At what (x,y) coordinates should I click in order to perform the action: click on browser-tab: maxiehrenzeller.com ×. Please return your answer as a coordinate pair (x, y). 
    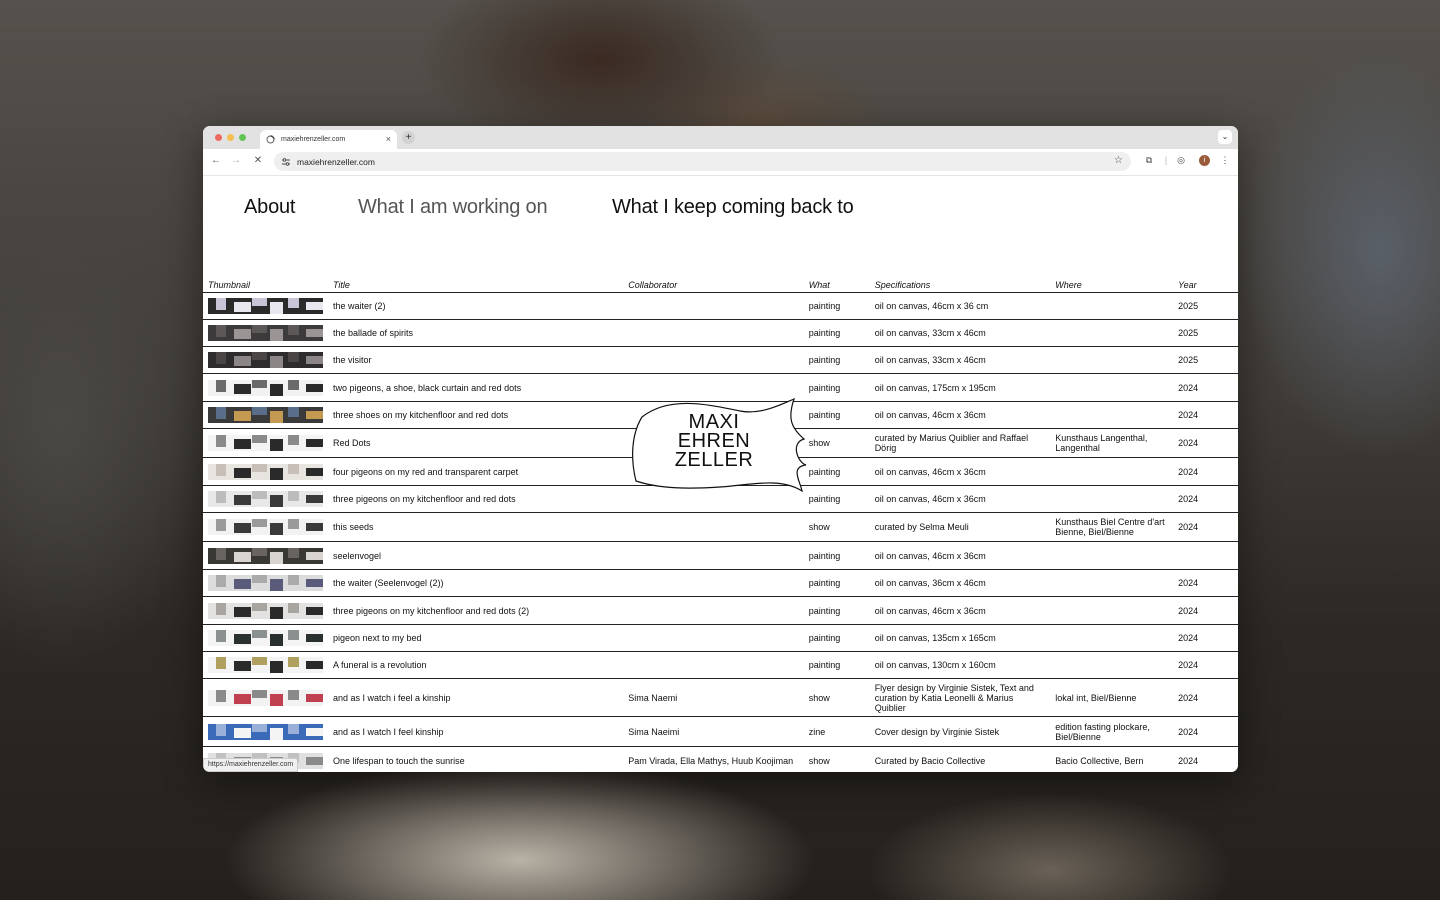
    Looking at the image, I should click on (328, 139).